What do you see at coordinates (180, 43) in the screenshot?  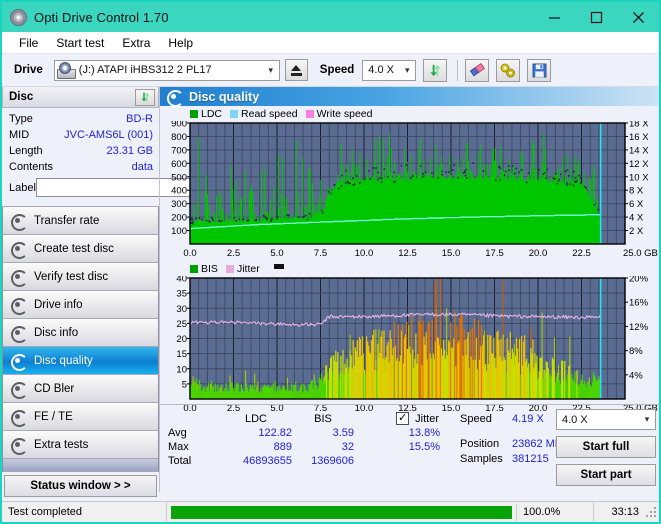 I see `menu-help: Help` at bounding box center [180, 43].